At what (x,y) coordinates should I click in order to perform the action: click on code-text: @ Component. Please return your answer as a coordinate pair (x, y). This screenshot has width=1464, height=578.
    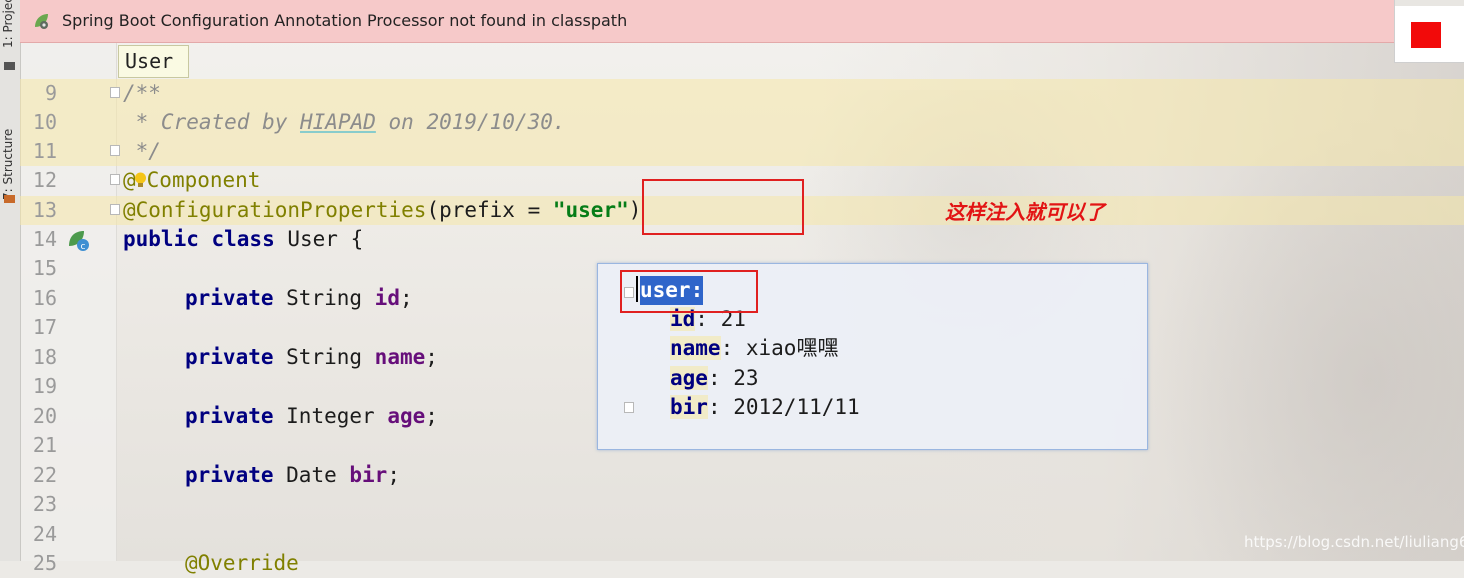
    Looking at the image, I should click on (191, 180).